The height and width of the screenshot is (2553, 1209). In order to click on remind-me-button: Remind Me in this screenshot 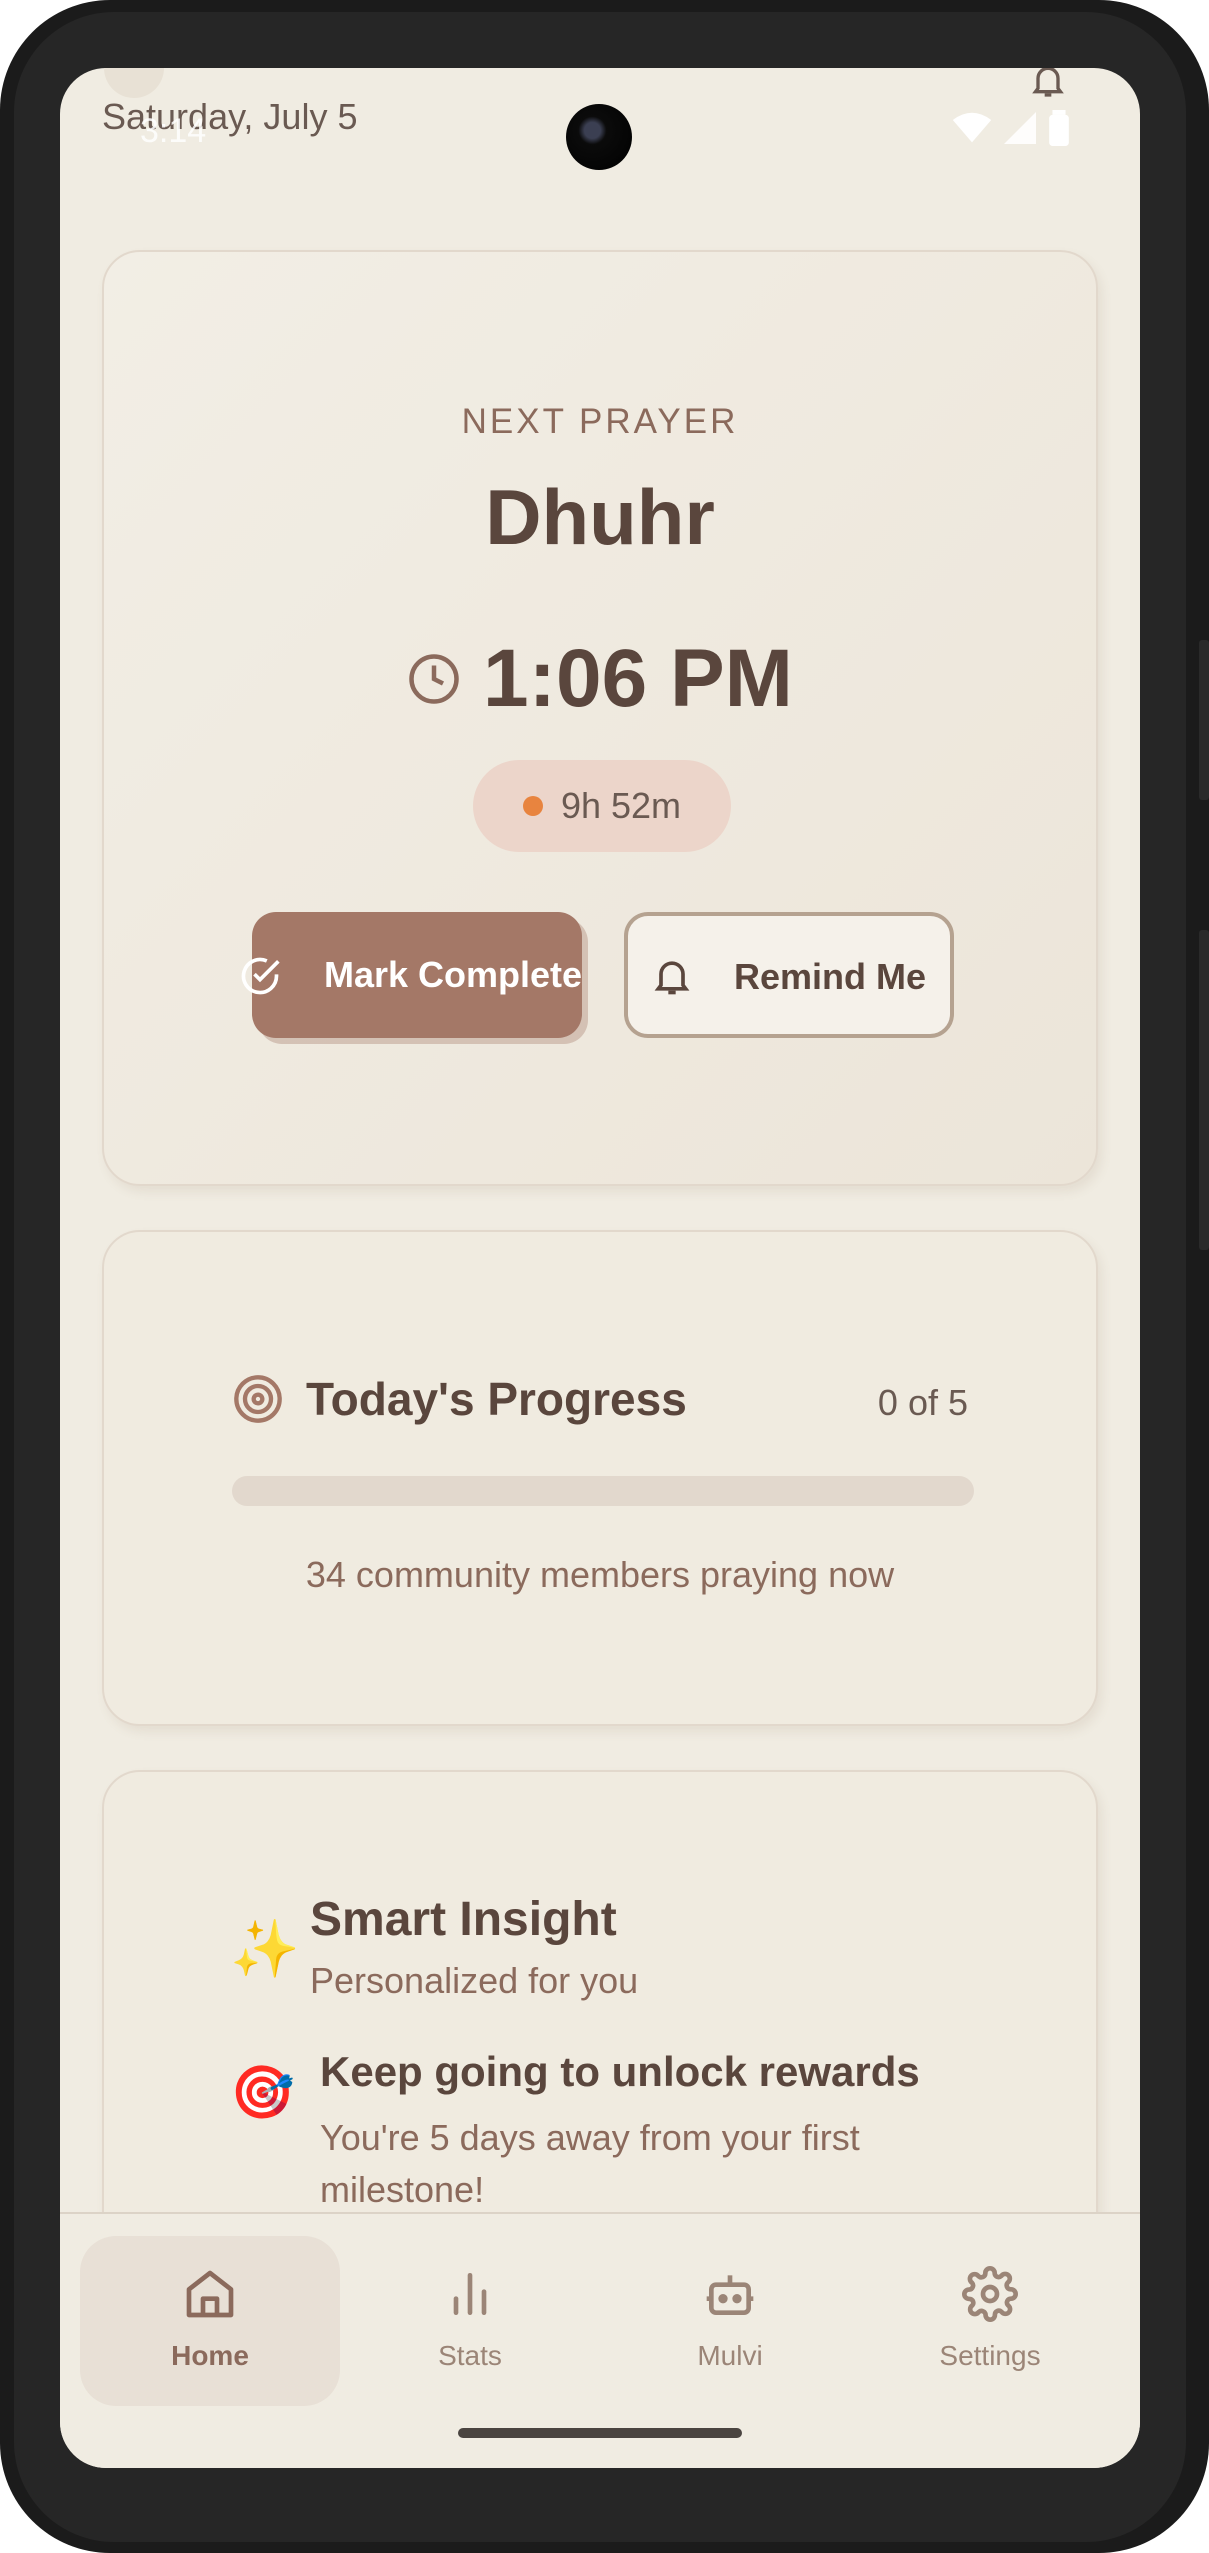, I will do `click(789, 975)`.